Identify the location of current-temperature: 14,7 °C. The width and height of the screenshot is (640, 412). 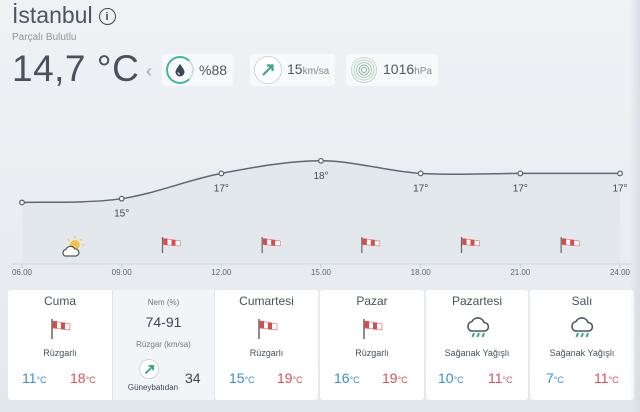
(76, 68).